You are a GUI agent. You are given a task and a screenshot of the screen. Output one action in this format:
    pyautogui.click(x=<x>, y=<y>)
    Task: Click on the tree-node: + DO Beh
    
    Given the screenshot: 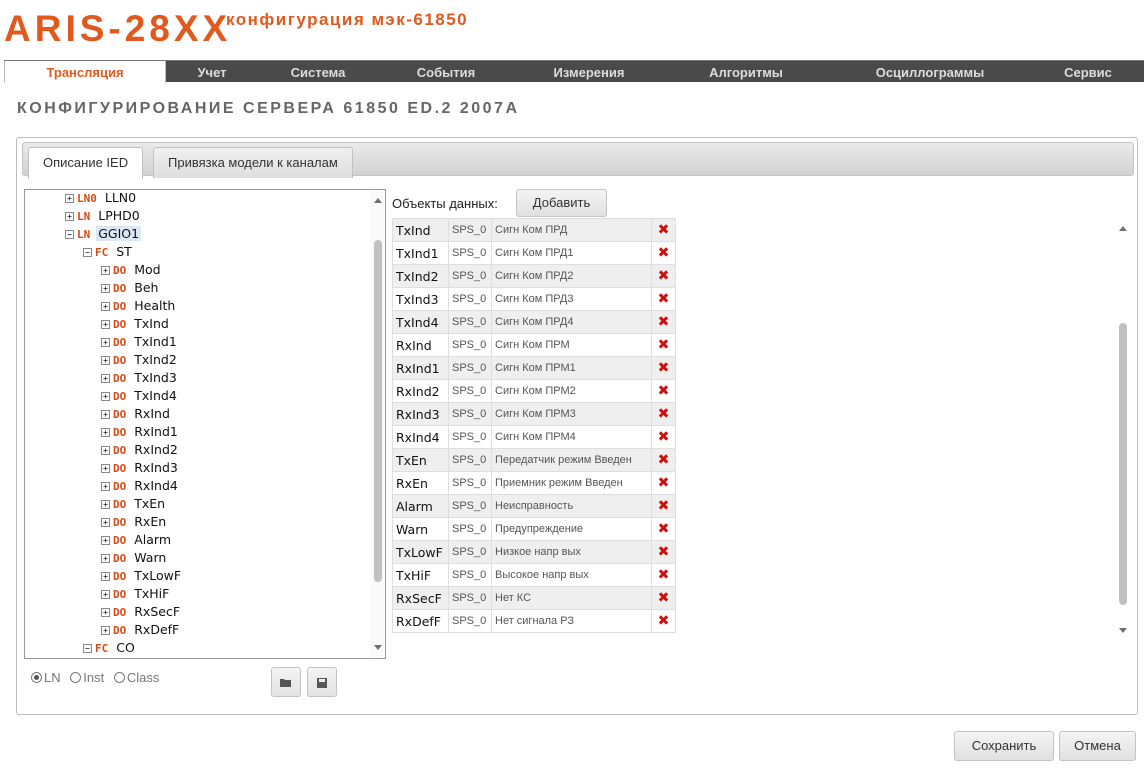 What is the action you would take?
    pyautogui.click(x=130, y=288)
    